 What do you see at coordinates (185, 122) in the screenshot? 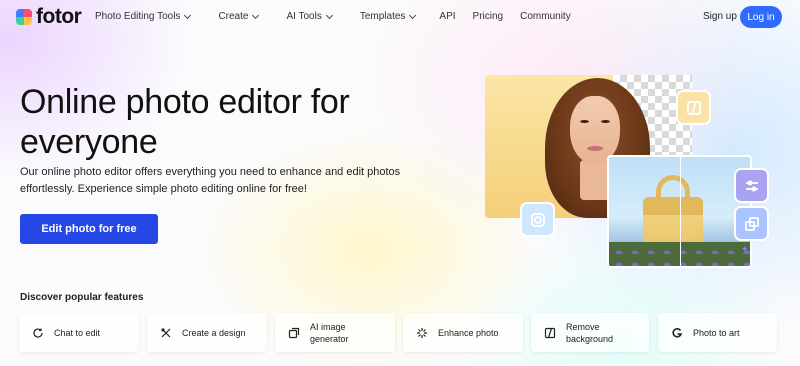
I see `page-title: Online photo editor for everyone` at bounding box center [185, 122].